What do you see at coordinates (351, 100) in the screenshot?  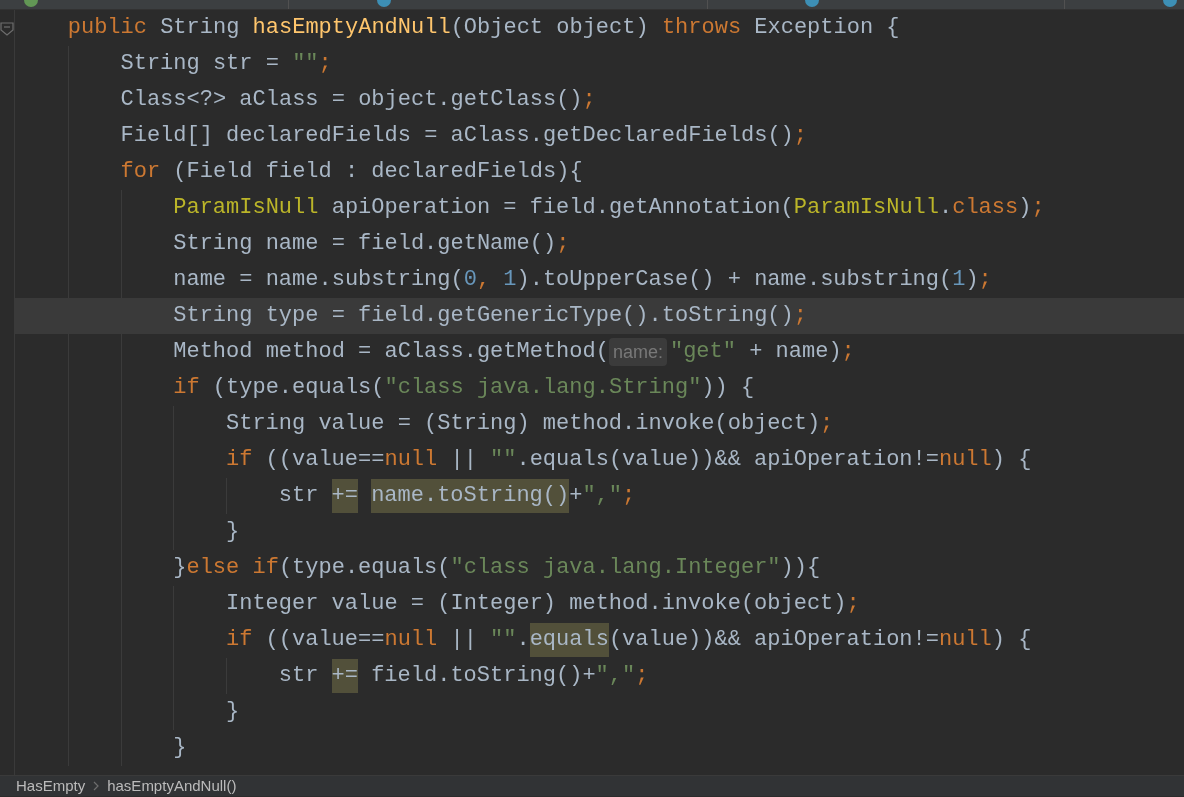 I see `code-token: Class<?> aClass = object.getClass()` at bounding box center [351, 100].